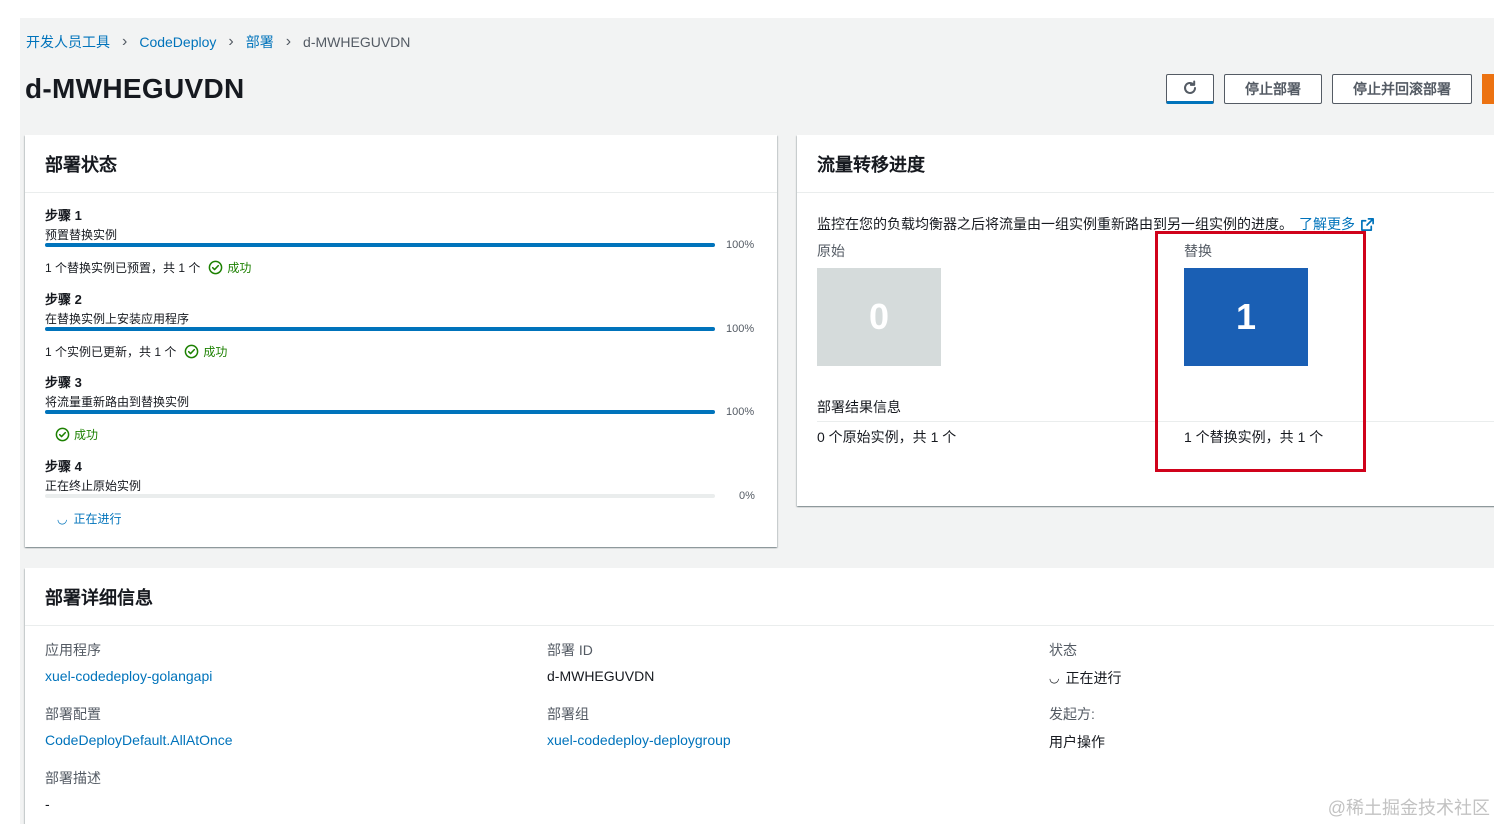  I want to click on highlight-box, so click(1260, 351).